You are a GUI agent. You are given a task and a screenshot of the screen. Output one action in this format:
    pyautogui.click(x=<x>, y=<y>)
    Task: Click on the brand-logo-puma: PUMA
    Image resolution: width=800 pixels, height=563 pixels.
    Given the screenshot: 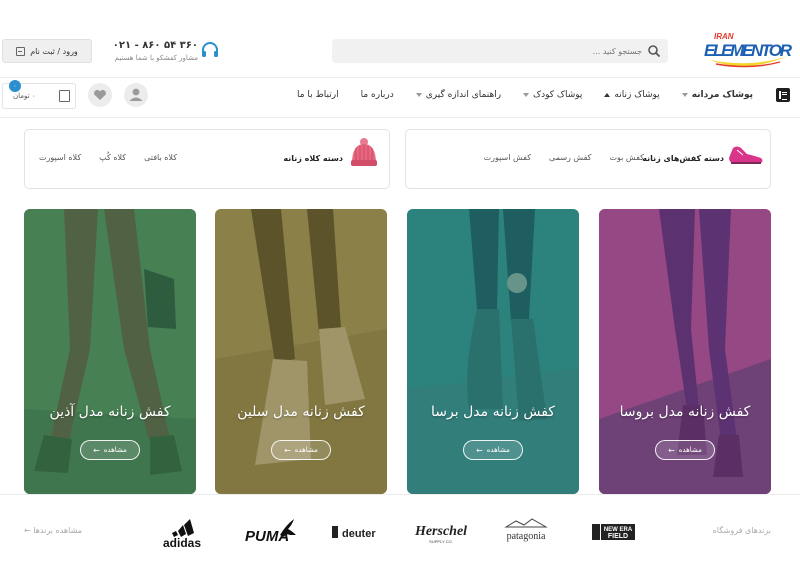 What is the action you would take?
    pyautogui.click(x=270, y=532)
    